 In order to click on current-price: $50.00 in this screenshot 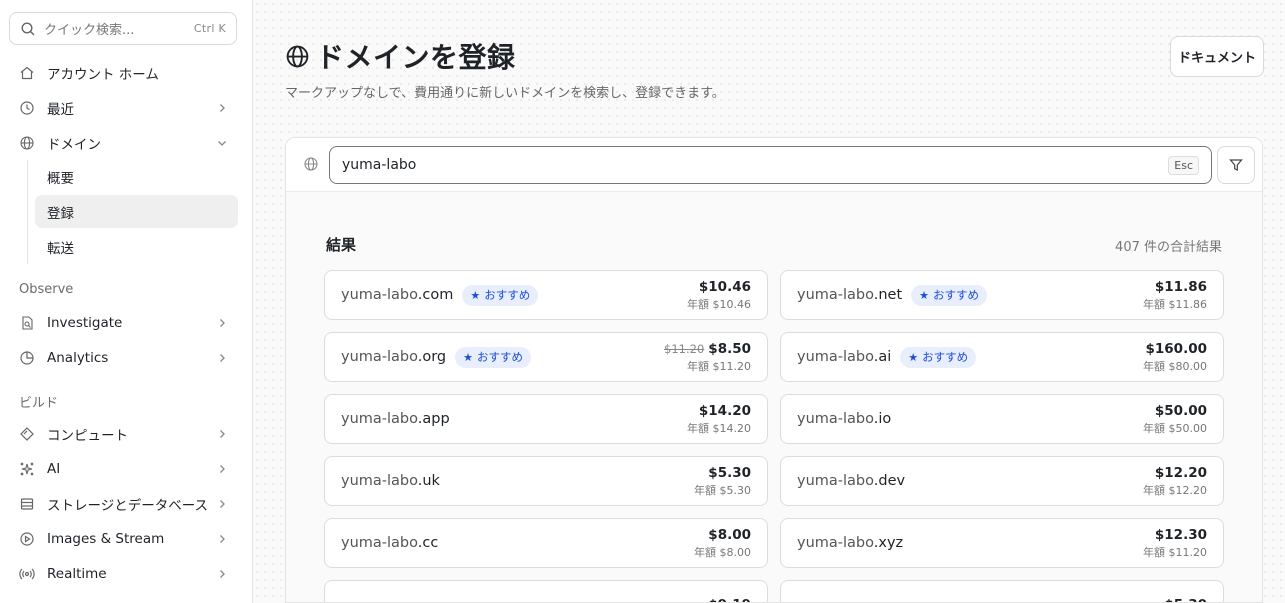, I will do `click(1180, 410)`.